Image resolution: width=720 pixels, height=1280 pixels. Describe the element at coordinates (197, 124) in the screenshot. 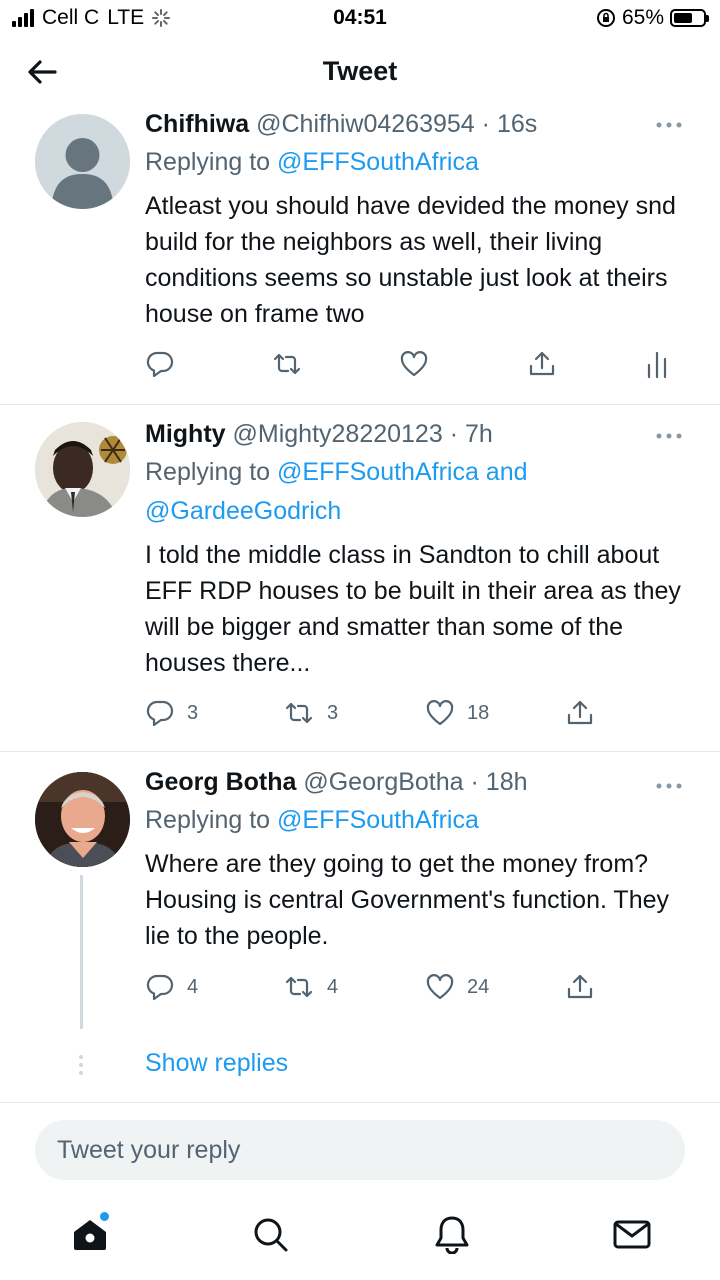

I see `display-name: Chifhiwa` at that location.